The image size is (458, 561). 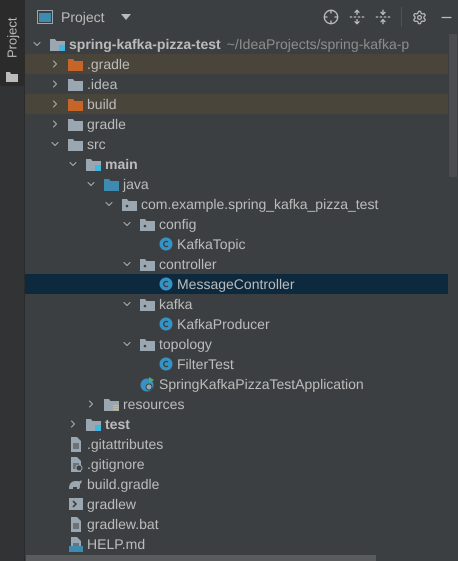 What do you see at coordinates (123, 484) in the screenshot?
I see `node-label: build.gradle` at bounding box center [123, 484].